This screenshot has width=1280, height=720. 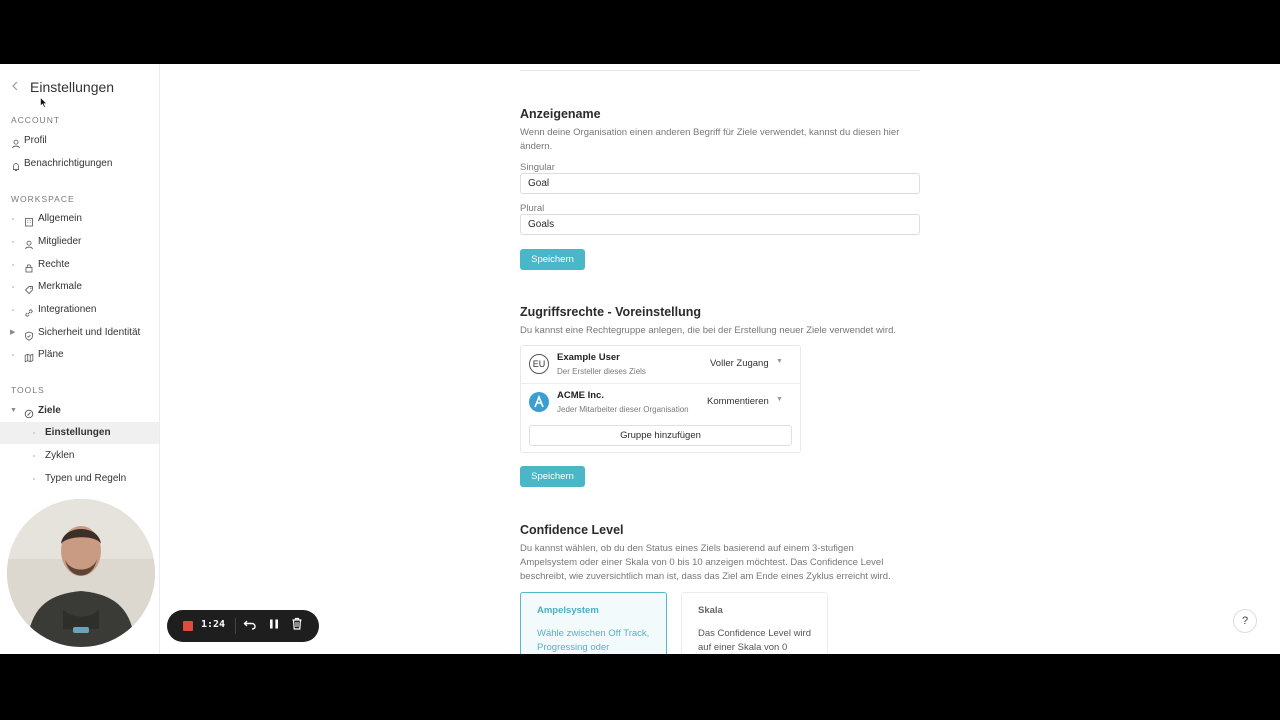 What do you see at coordinates (710, 610) in the screenshot?
I see `option-title: Skala` at bounding box center [710, 610].